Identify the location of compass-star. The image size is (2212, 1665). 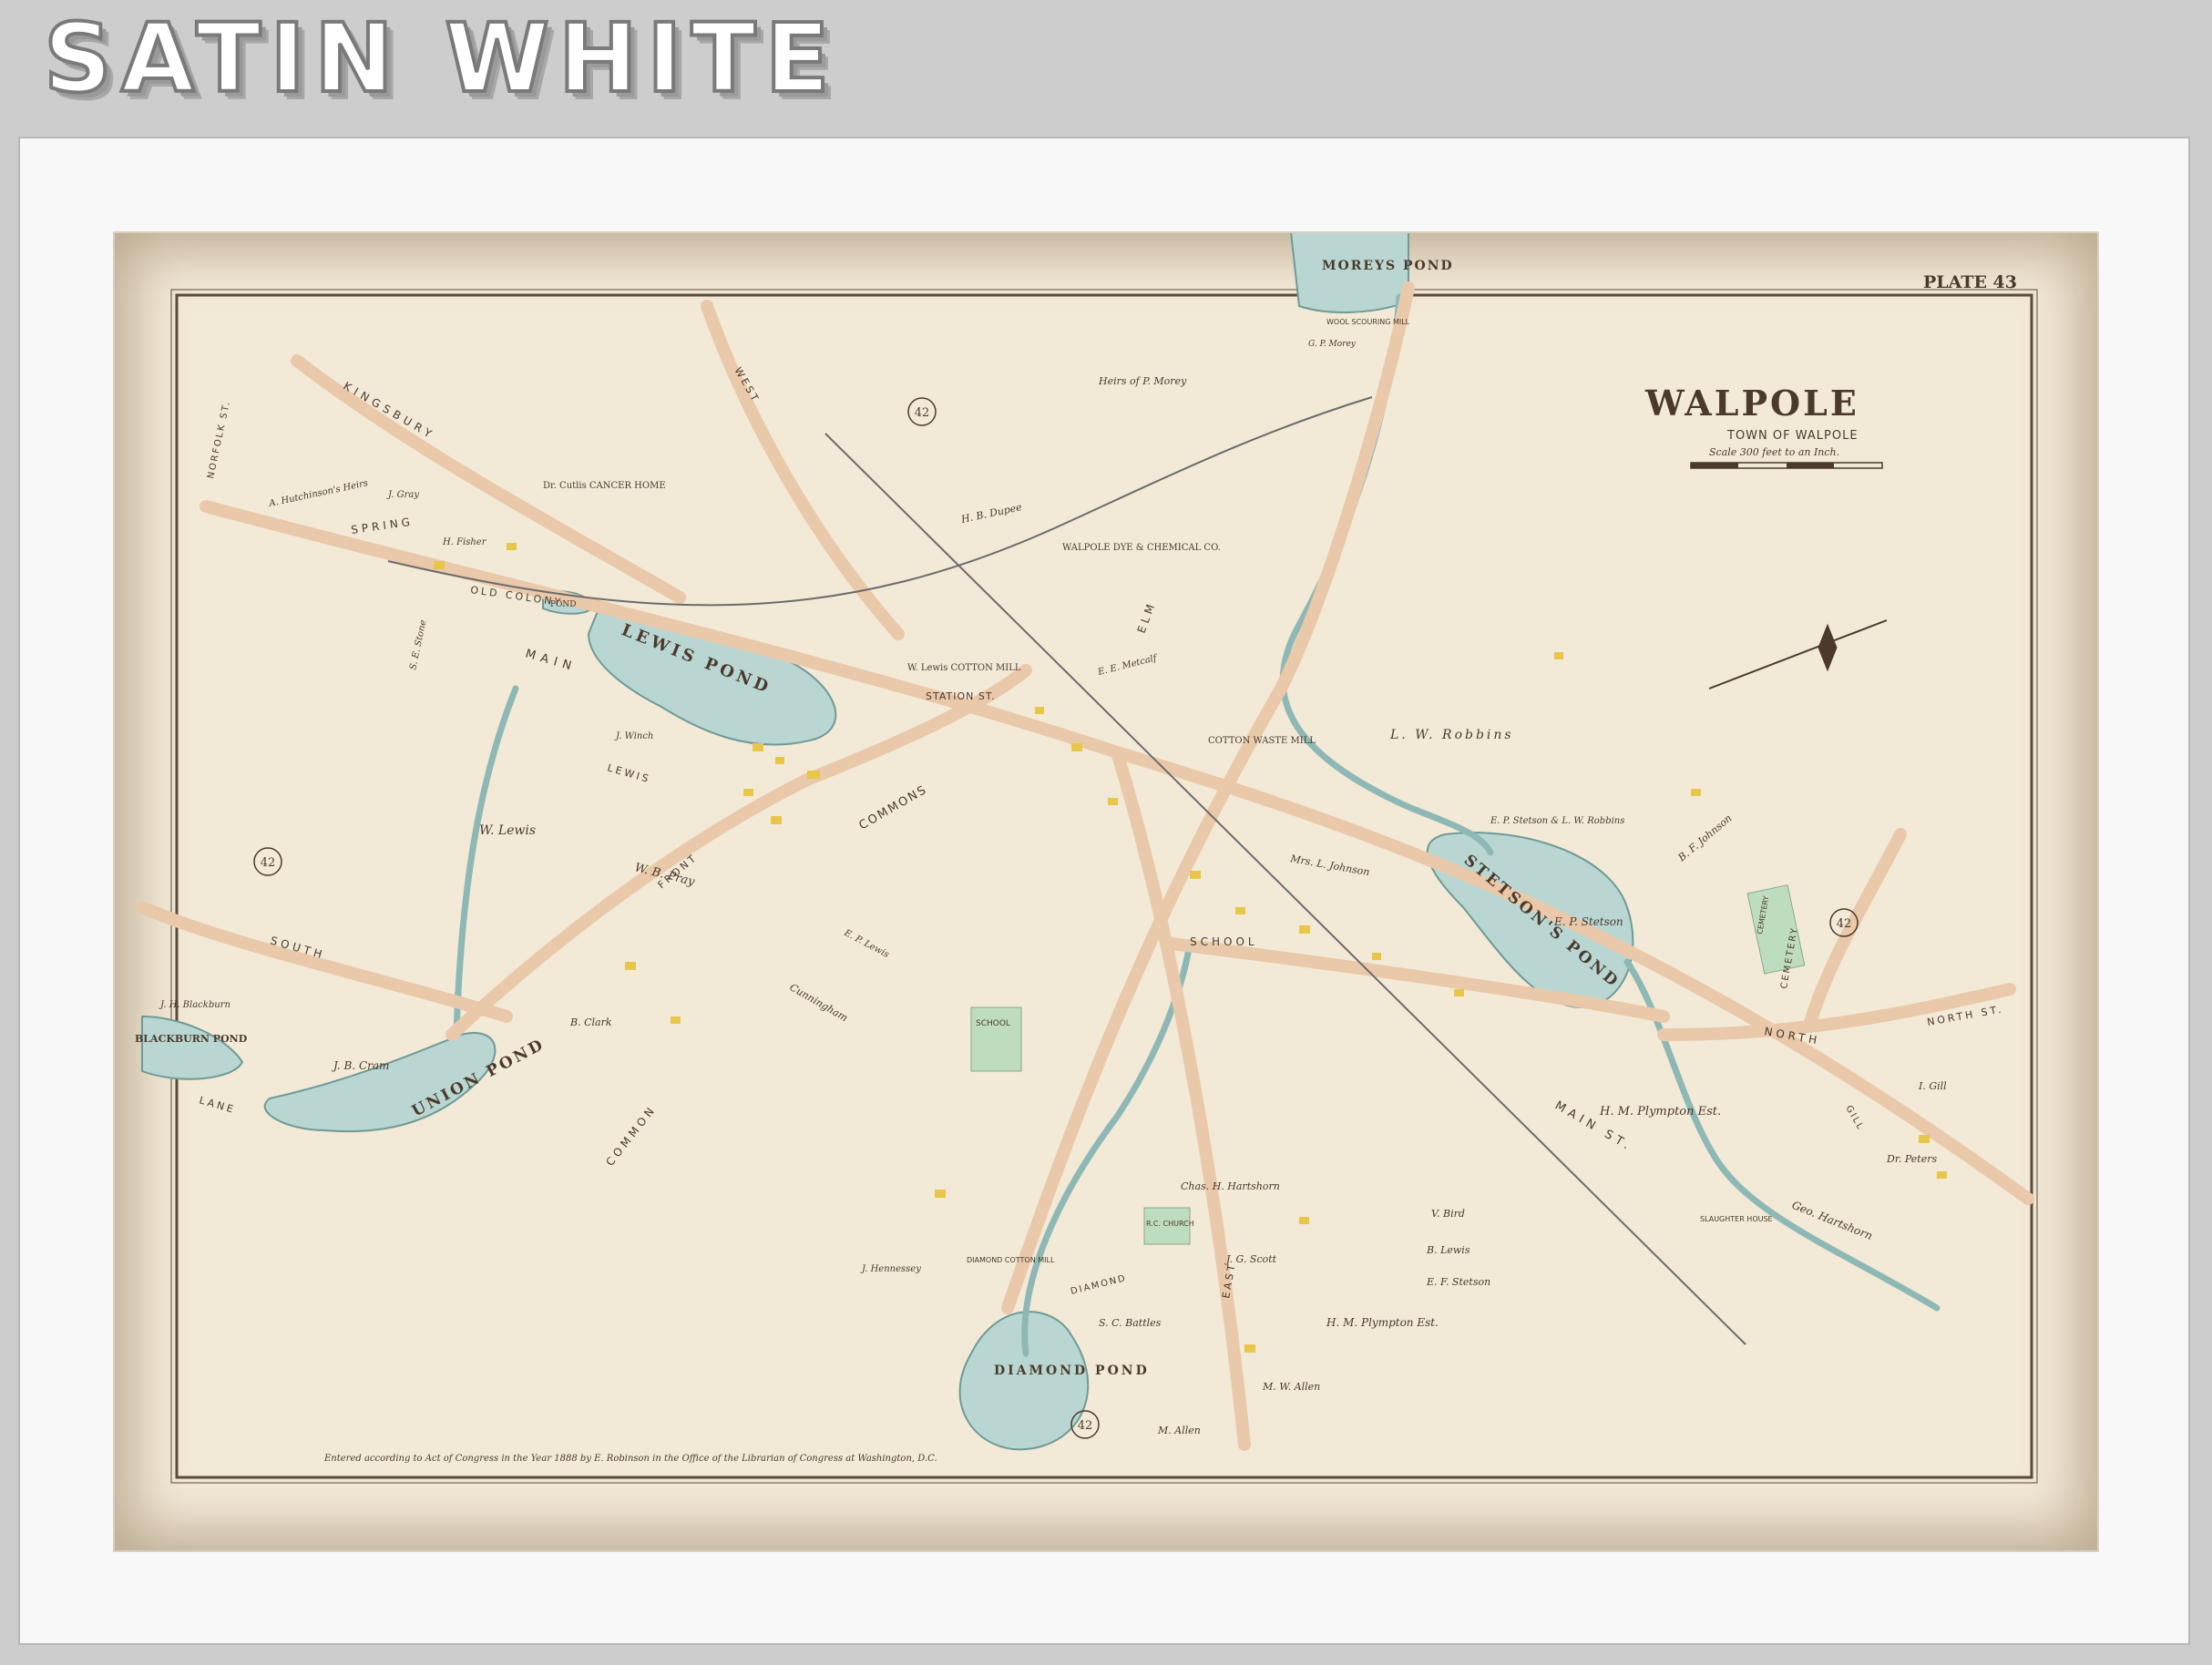
(1828, 647).